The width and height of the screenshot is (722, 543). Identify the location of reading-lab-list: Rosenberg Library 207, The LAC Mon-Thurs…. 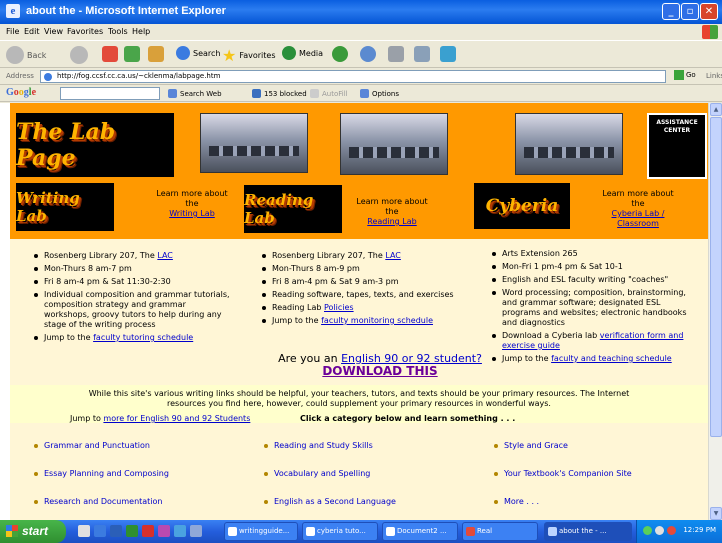
(365, 290).